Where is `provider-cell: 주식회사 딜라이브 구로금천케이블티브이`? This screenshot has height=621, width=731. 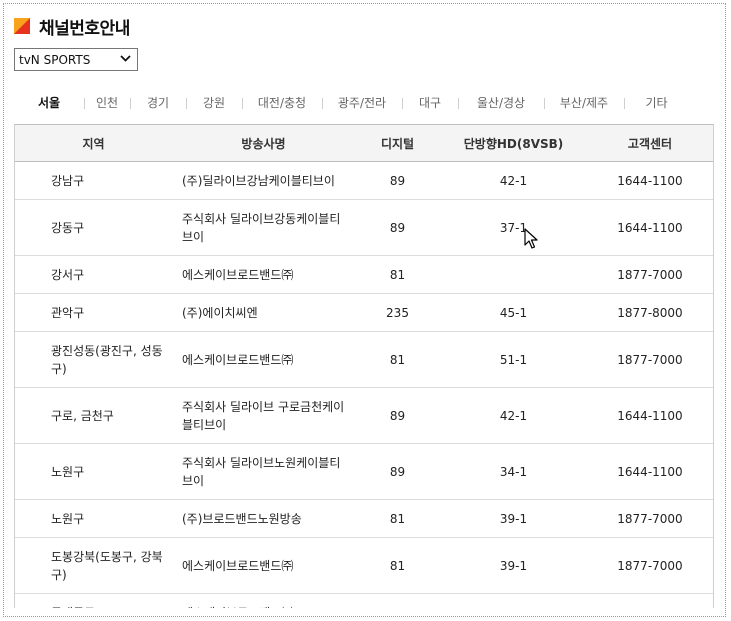 provider-cell: 주식회사 딜라이브 구로금천케이블티브이 is located at coordinates (263, 415).